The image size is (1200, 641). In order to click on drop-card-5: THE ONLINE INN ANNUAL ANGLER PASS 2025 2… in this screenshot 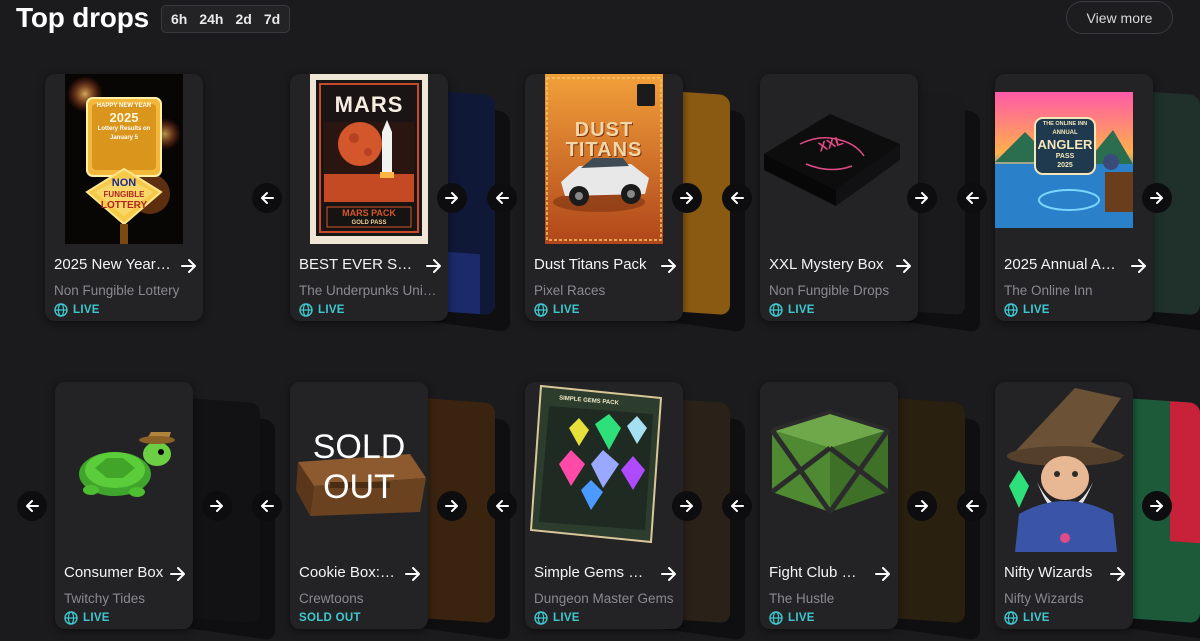, I will do `click(1097, 203)`.